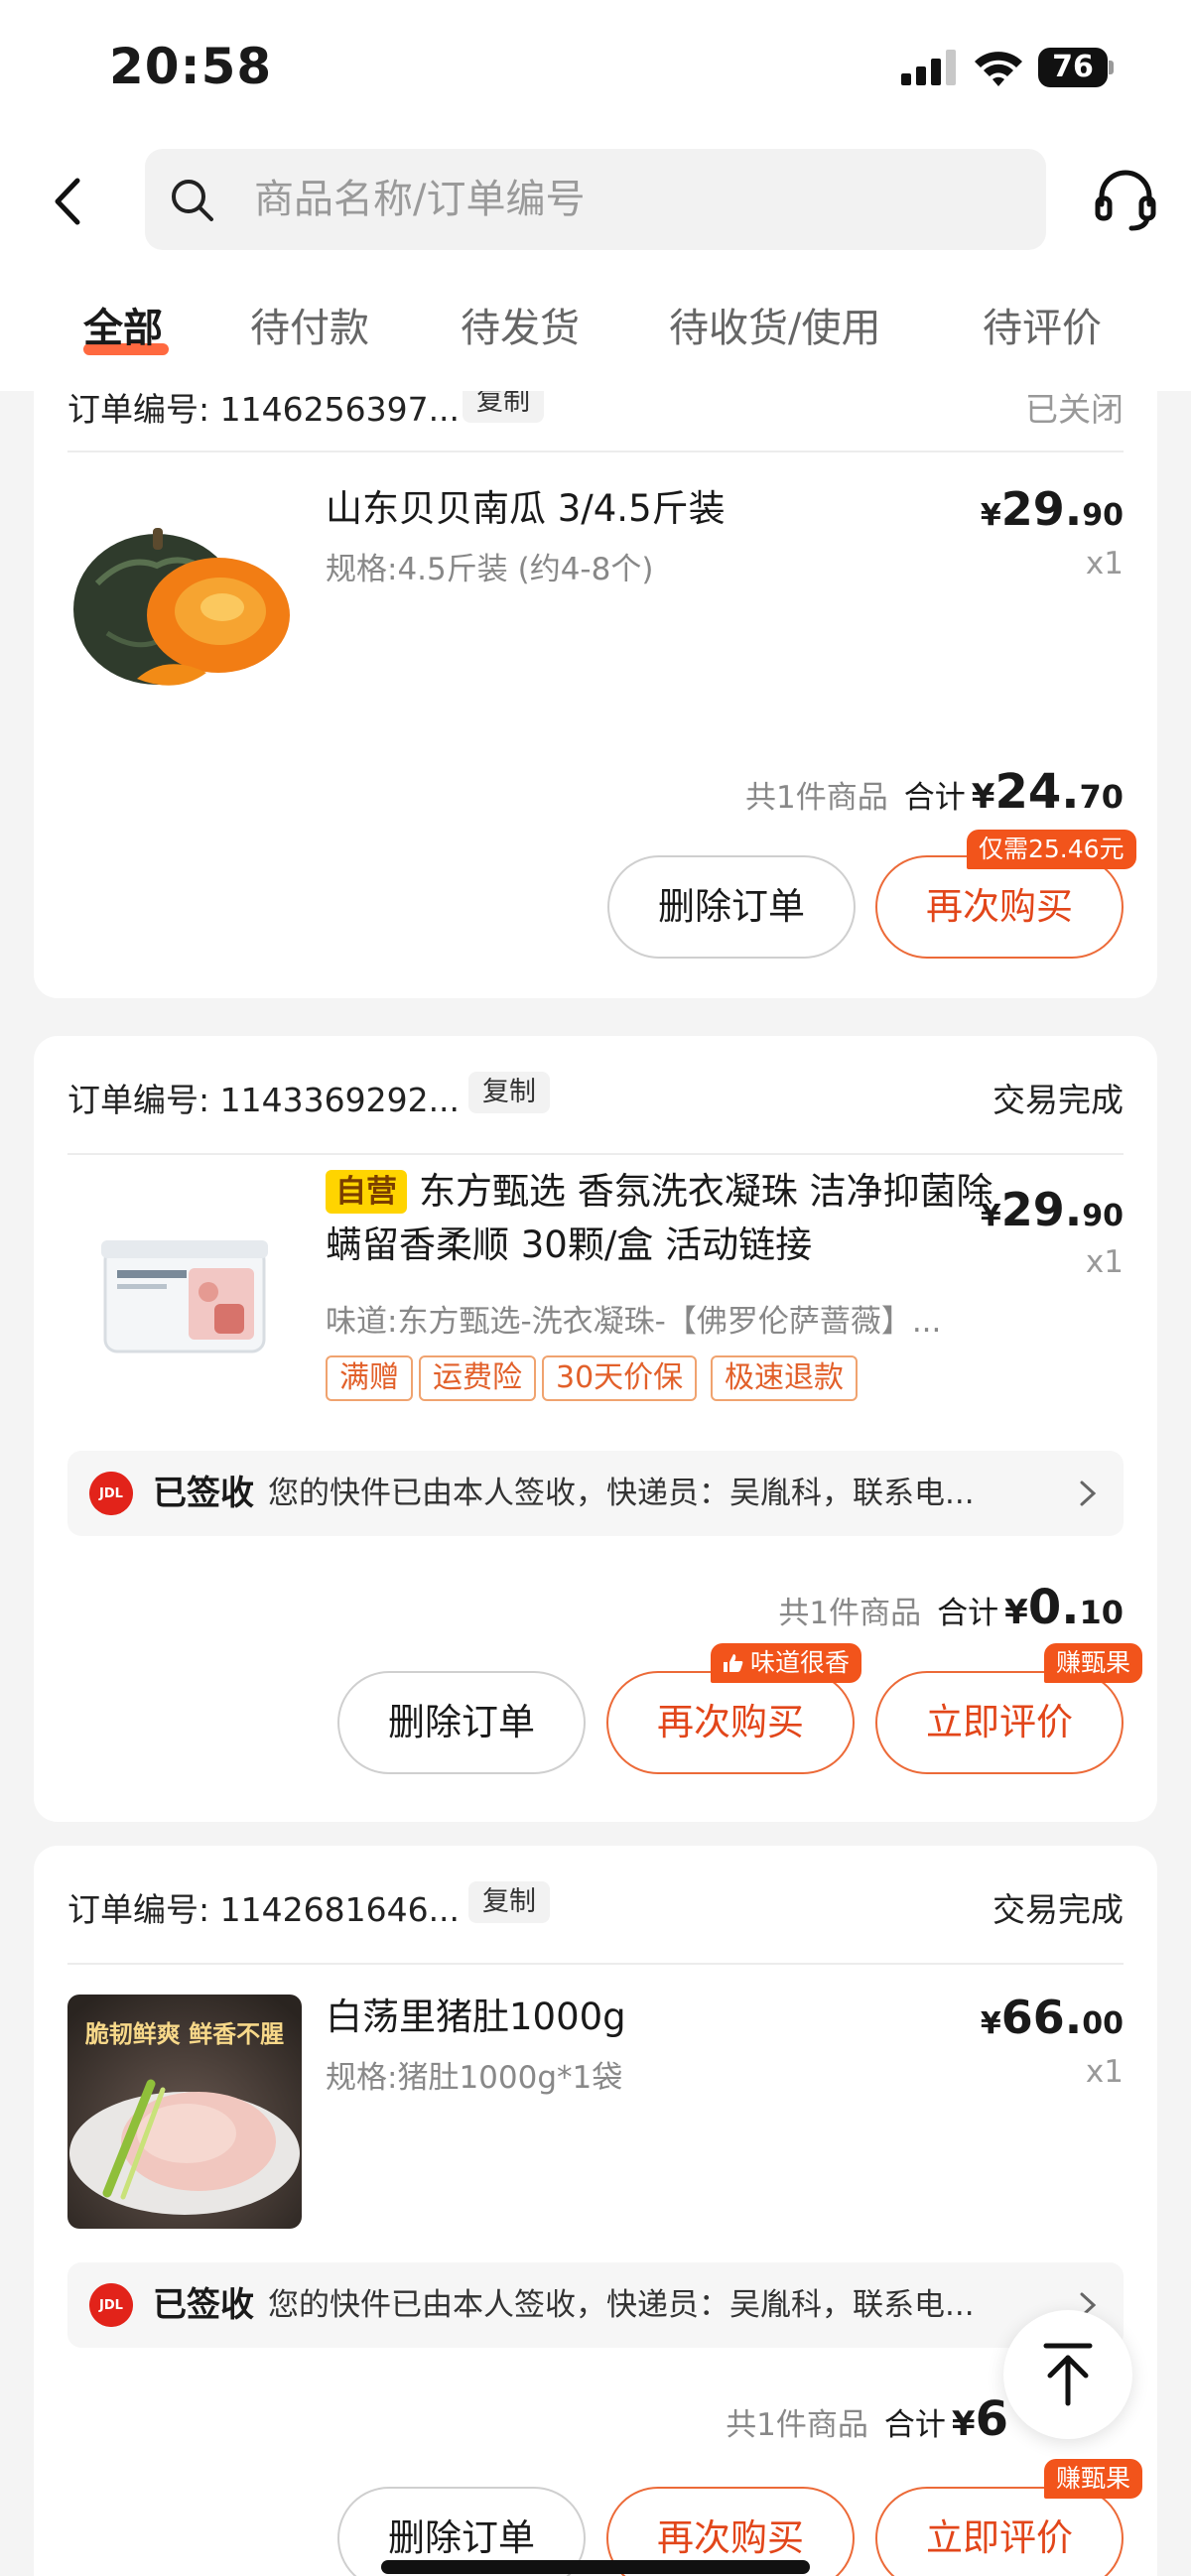  I want to click on back-to-top-icon, so click(1068, 2375).